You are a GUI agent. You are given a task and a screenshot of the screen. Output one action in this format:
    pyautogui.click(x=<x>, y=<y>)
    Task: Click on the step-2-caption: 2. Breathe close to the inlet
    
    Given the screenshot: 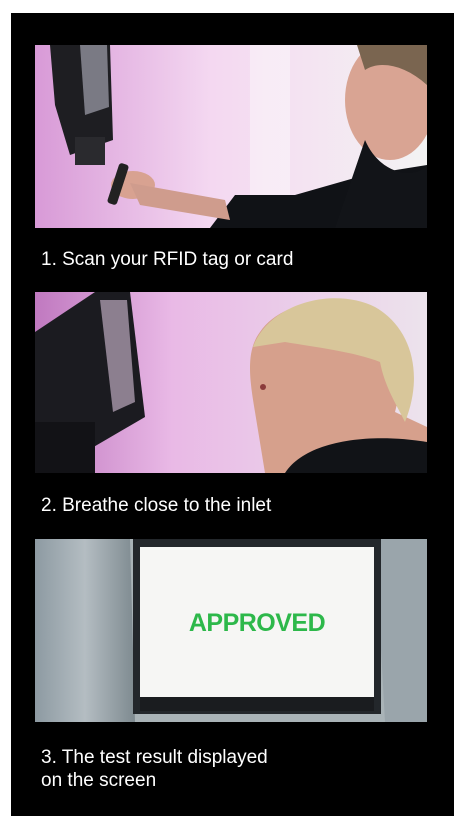 What is the action you would take?
    pyautogui.click(x=156, y=505)
    